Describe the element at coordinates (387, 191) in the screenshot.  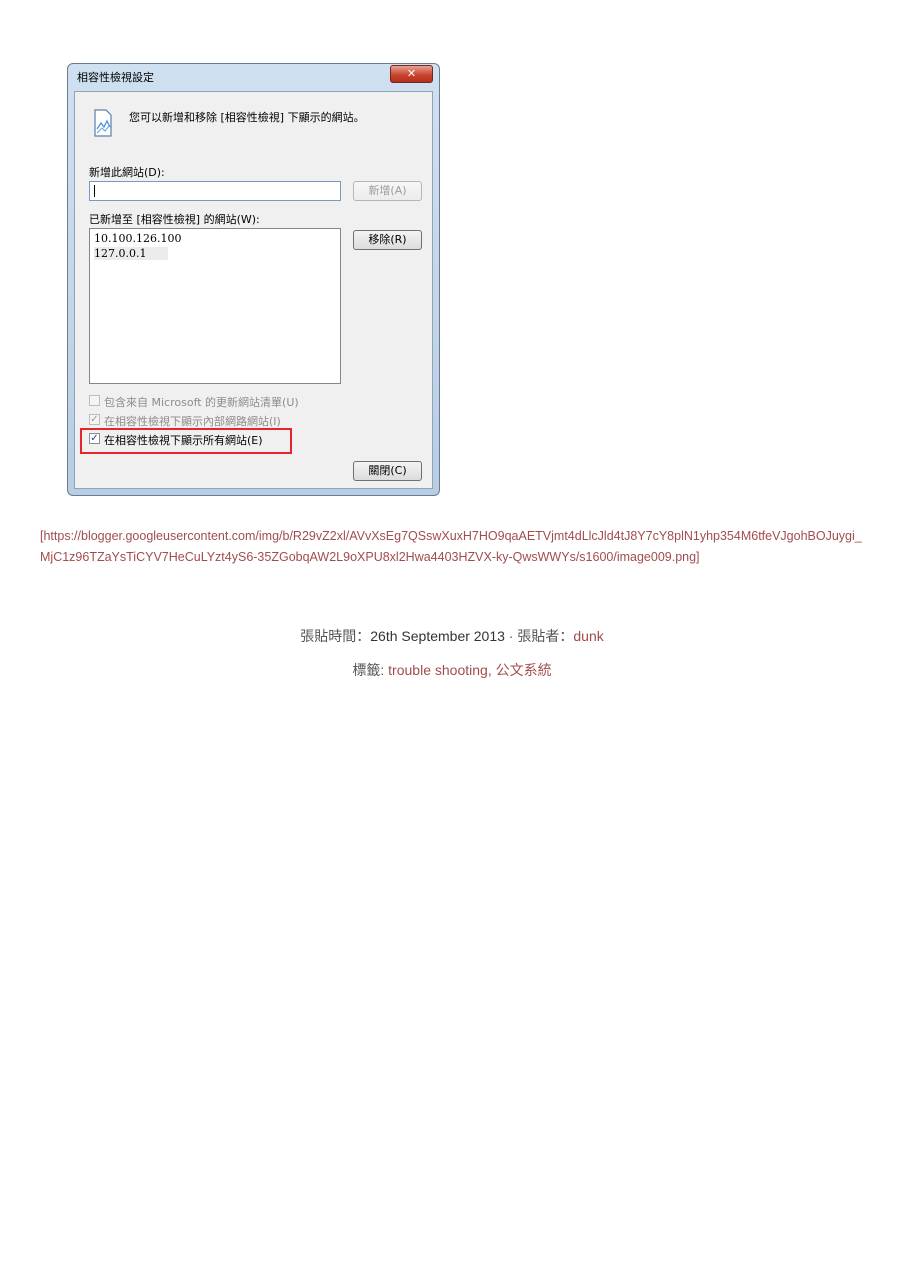
I see `add-button: 新增(A)` at that location.